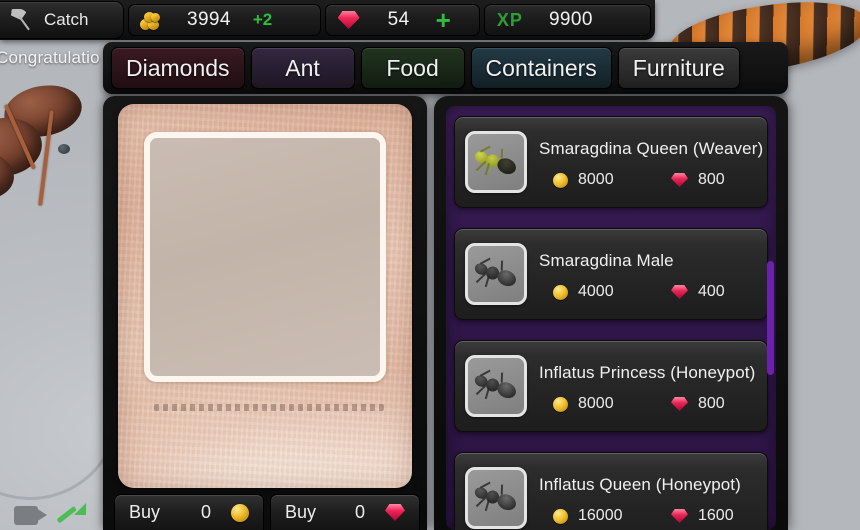  Describe the element at coordinates (651, 148) in the screenshot. I see `item-name: Smaragdina Queen (Weaver)` at that location.